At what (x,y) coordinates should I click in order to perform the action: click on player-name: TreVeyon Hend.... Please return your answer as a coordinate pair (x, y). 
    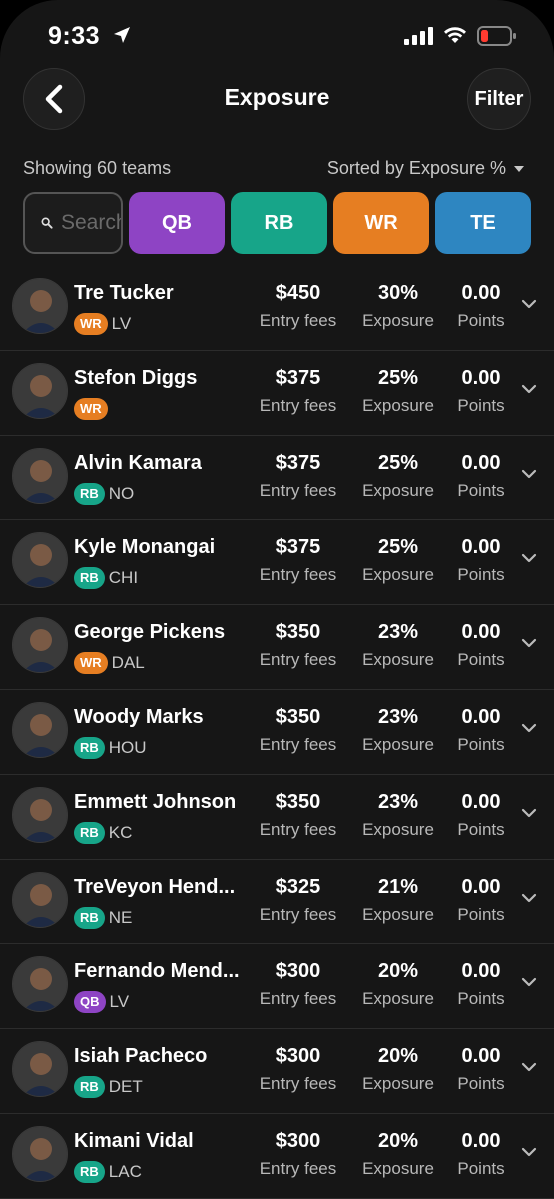
    Looking at the image, I should click on (155, 886).